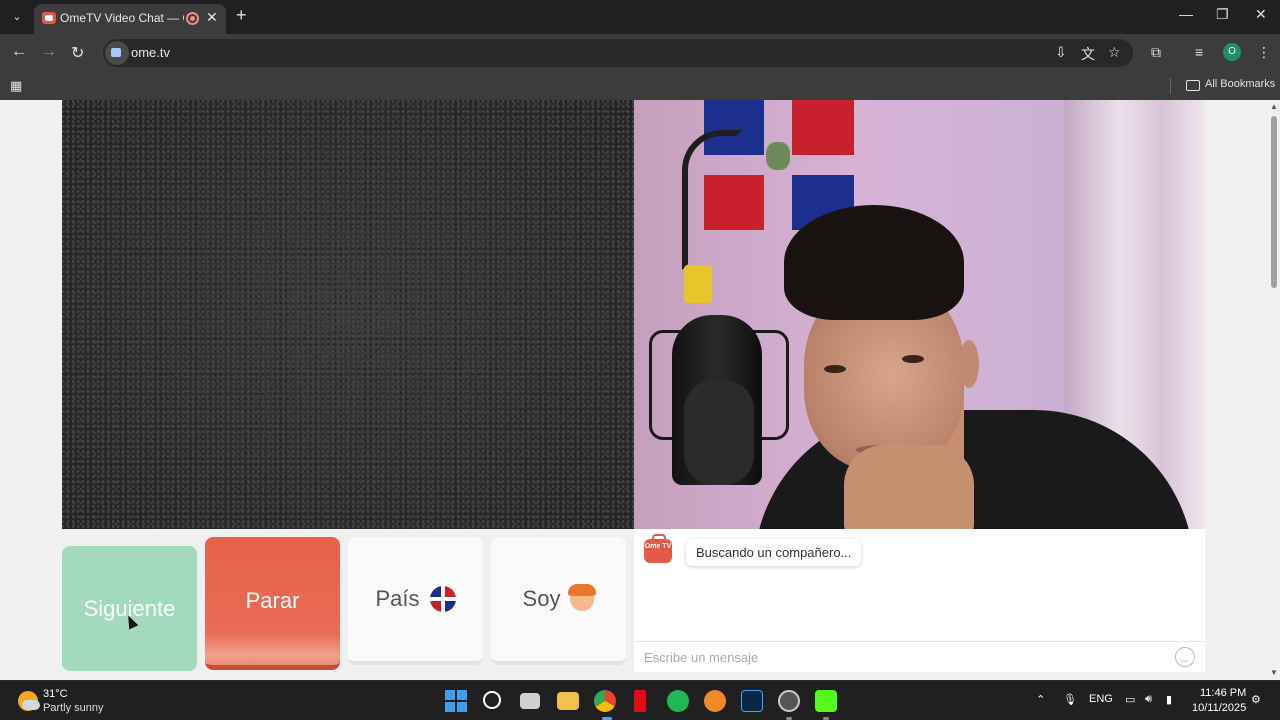 The height and width of the screenshot is (720, 1280). I want to click on notifications-icon: ⚙︎, so click(1256, 699).